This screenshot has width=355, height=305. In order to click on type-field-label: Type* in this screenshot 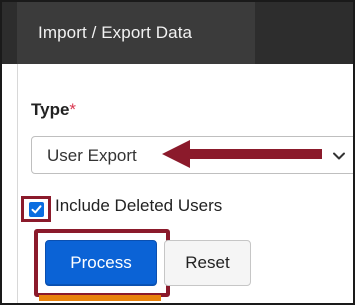, I will do `click(53, 110)`.